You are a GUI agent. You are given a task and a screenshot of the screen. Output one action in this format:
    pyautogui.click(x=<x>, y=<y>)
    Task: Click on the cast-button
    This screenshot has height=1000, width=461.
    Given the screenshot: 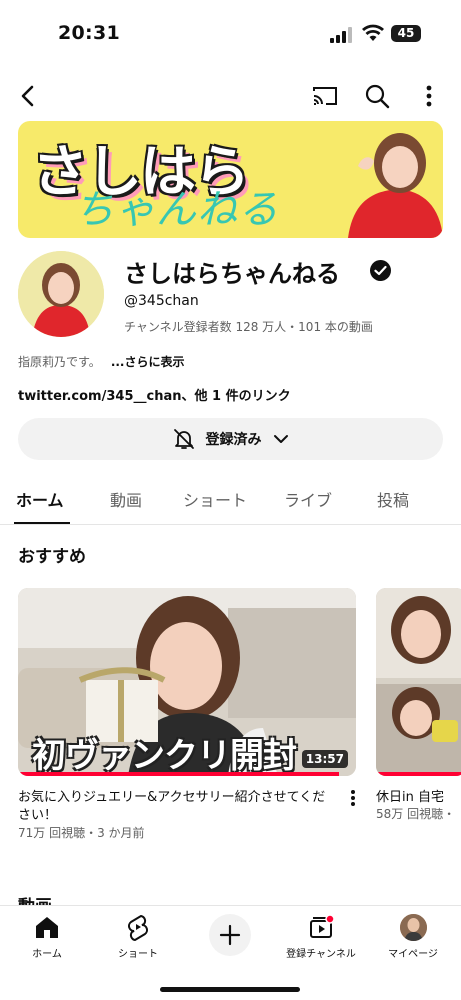 What is the action you would take?
    pyautogui.click(x=325, y=96)
    